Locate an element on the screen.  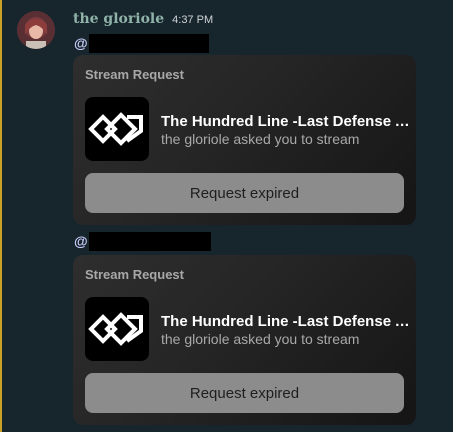
message-timestamp: 4:37 PM is located at coordinates (192, 20).